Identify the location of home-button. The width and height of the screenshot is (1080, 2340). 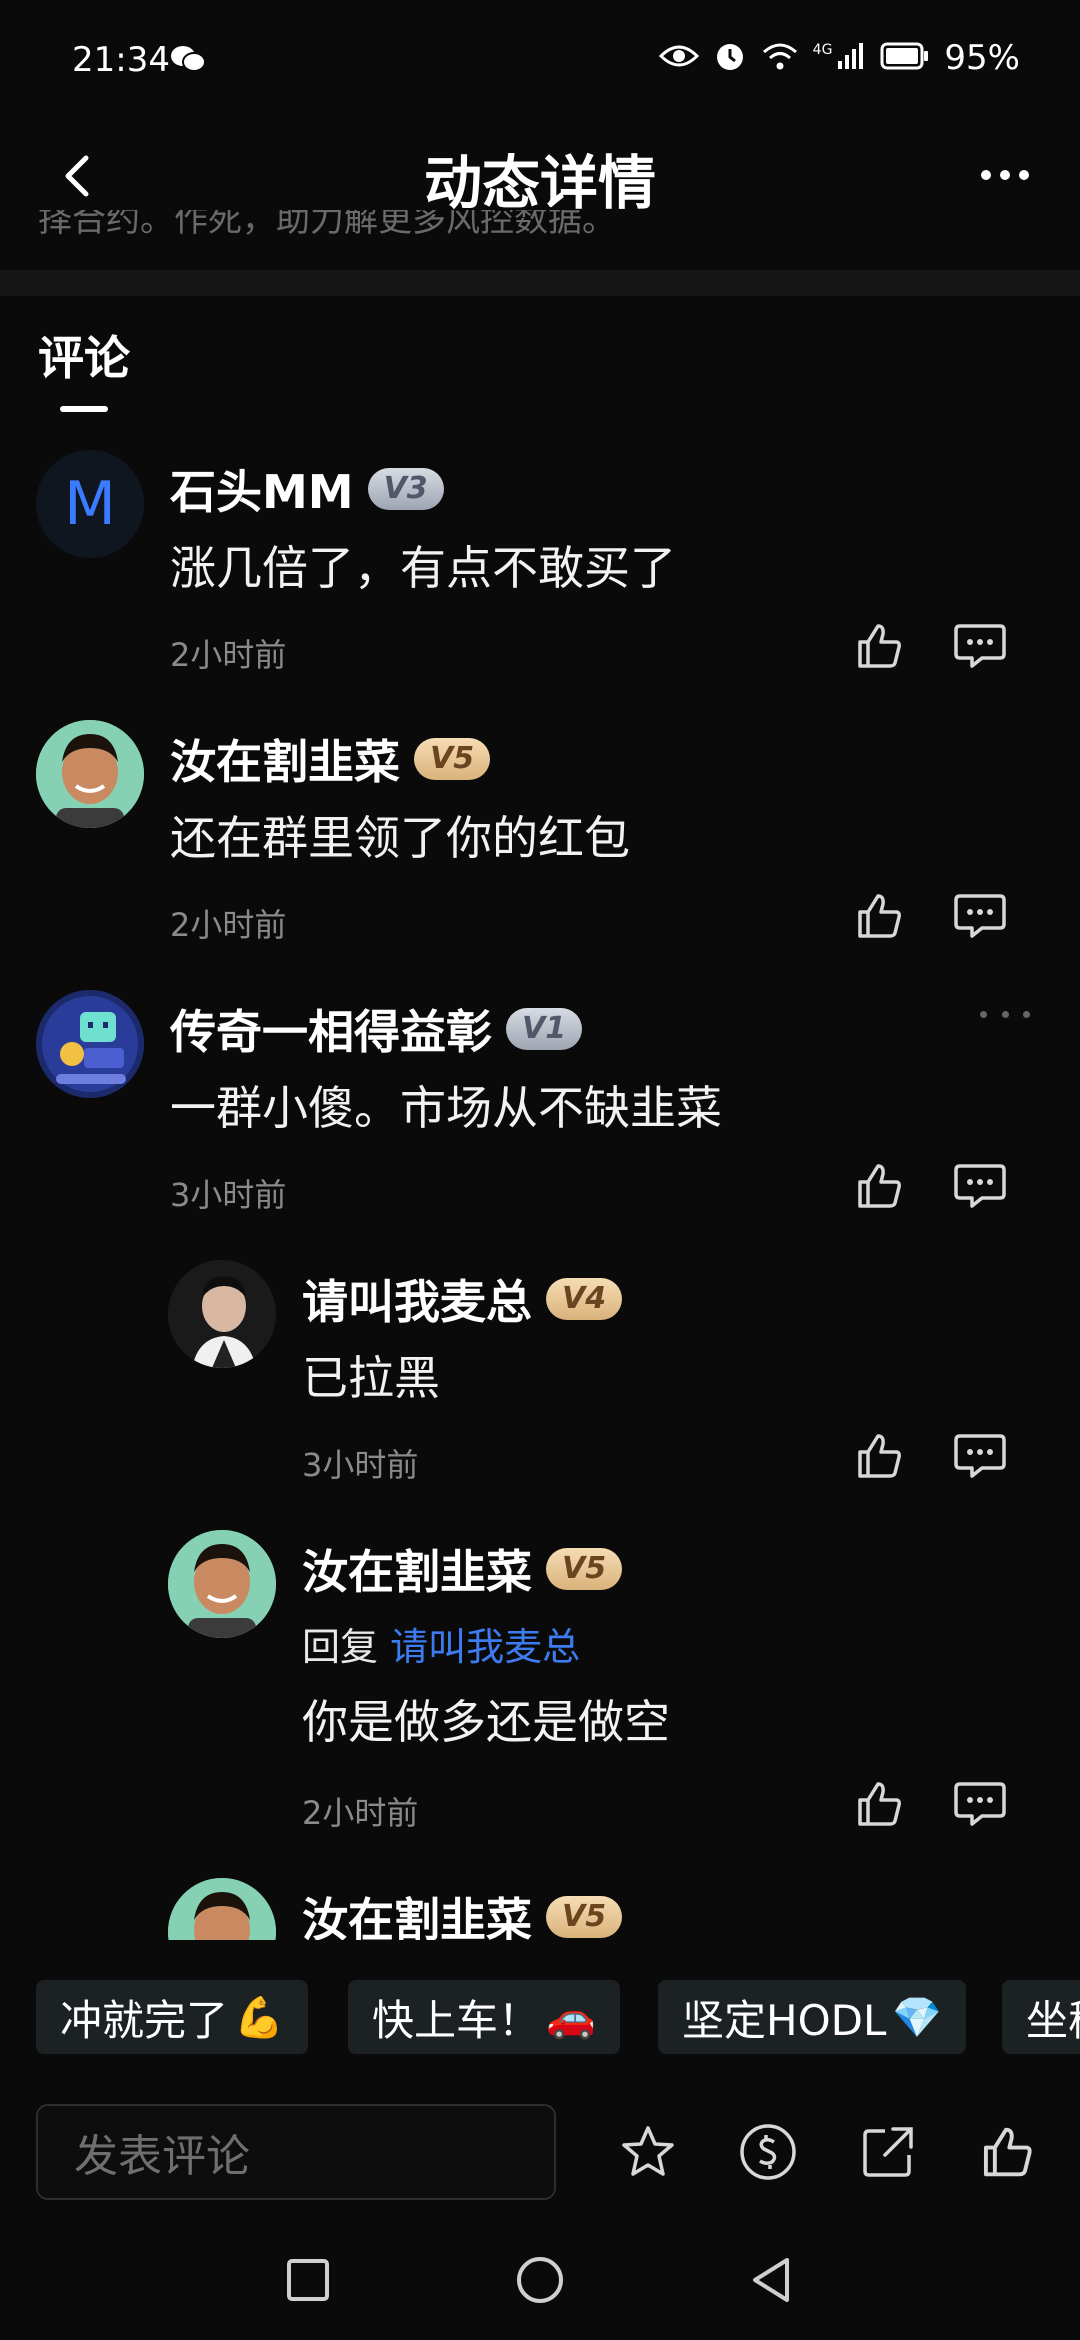
(540, 2280).